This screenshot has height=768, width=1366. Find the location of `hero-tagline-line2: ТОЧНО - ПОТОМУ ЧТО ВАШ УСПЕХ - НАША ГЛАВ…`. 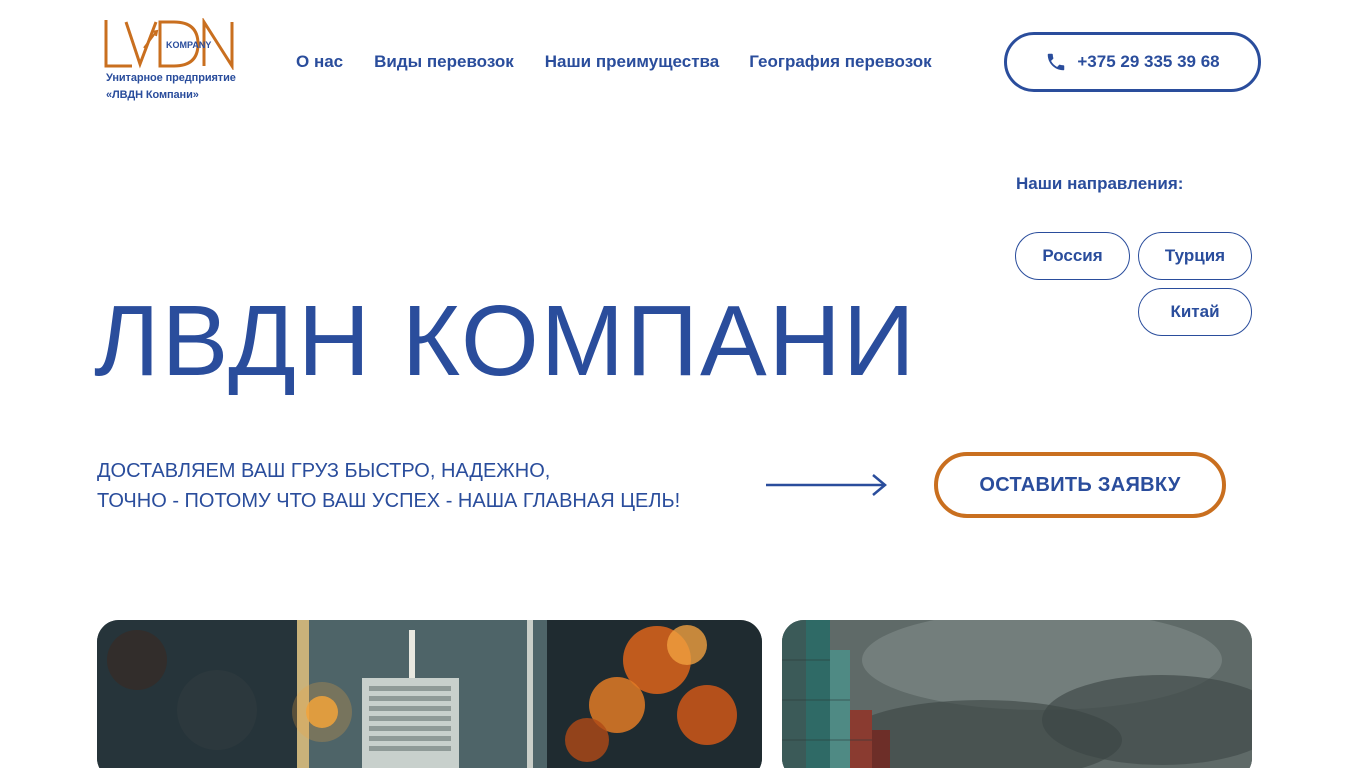

hero-tagline-line2: ТОЧНО - ПОТОМУ ЧТО ВАШ УСПЕХ - НАША ГЛАВ… is located at coordinates (389, 501).